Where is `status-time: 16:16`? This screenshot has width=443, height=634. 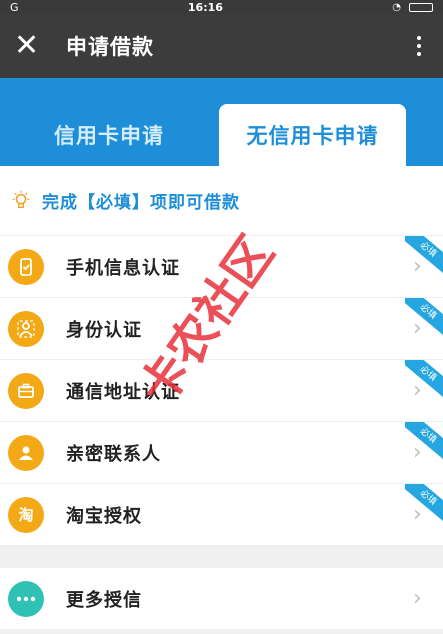
status-time: 16:16 is located at coordinates (205, 7).